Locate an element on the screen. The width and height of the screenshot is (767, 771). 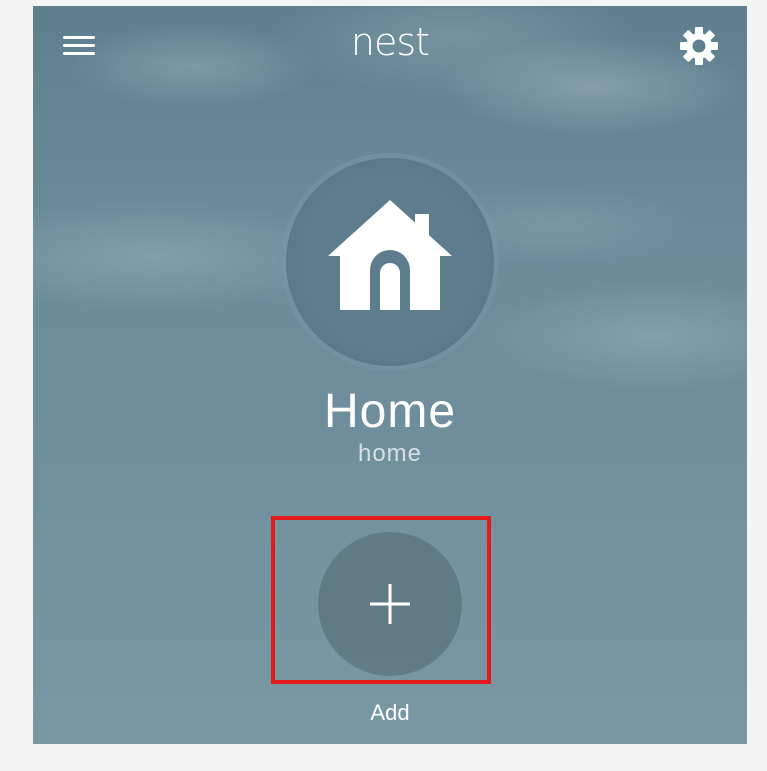
add-device-button is located at coordinates (390, 604).